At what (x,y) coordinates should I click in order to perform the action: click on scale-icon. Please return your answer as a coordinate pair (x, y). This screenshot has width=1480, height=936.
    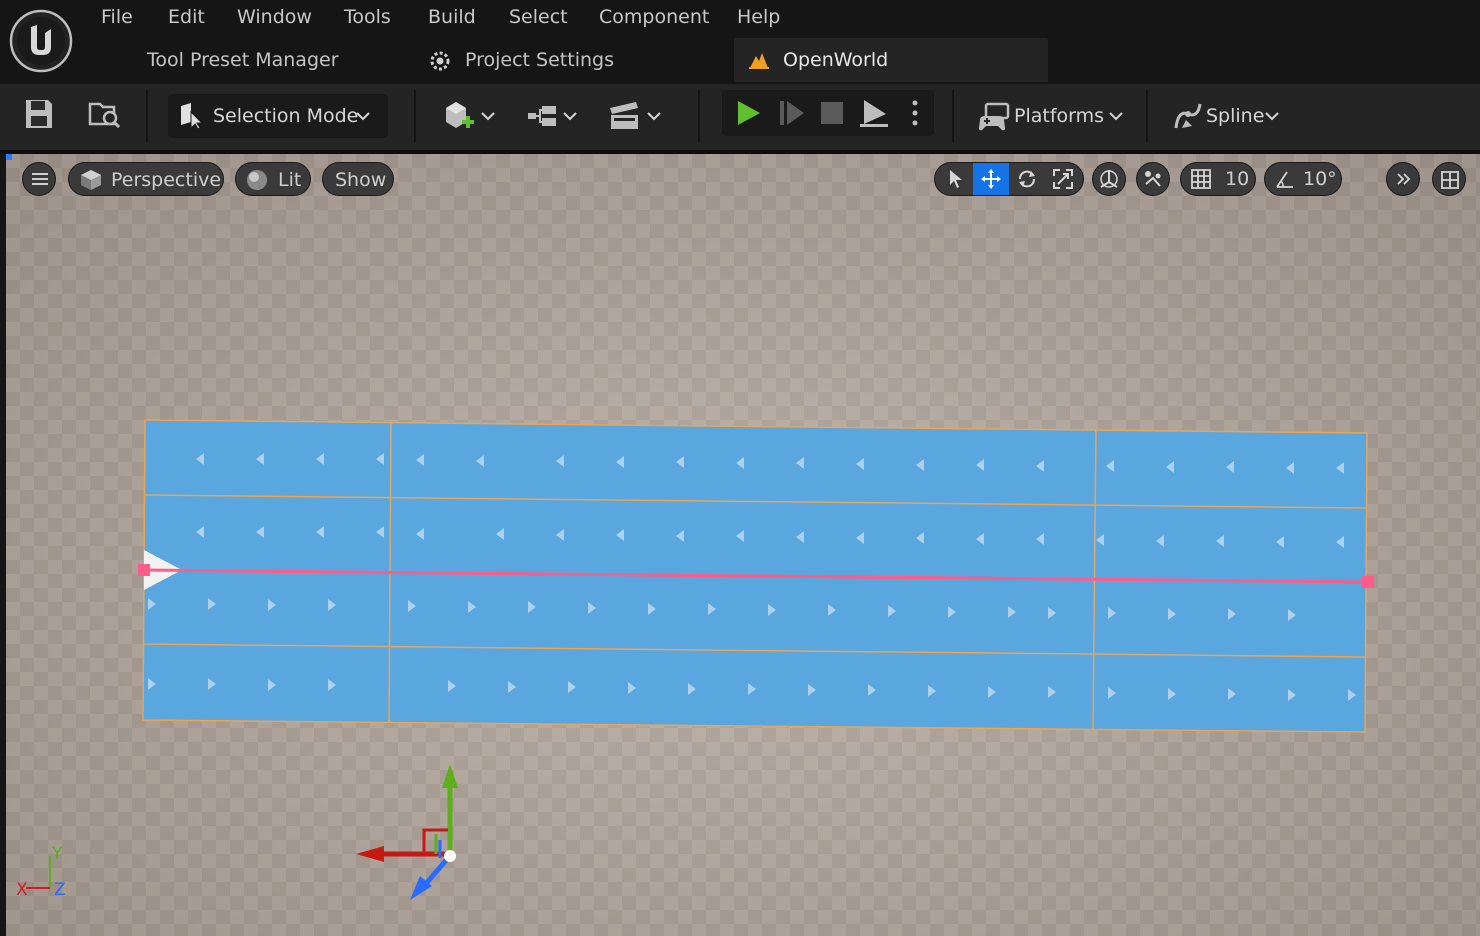
    Looking at the image, I should click on (1063, 179).